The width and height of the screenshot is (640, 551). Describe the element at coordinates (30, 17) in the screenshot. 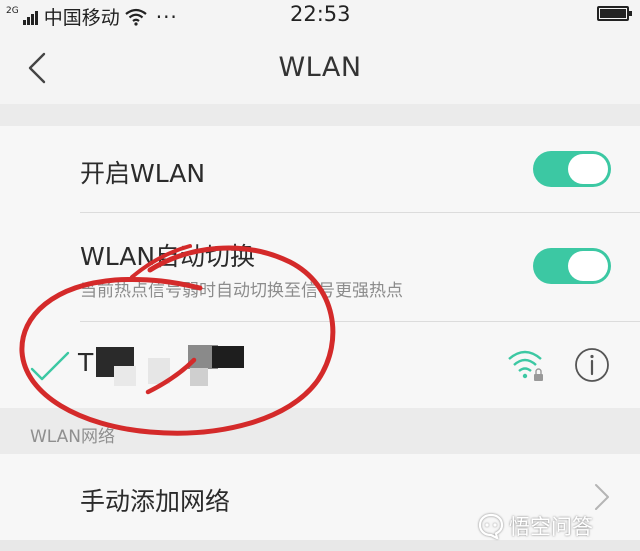

I see `signal-icon` at that location.